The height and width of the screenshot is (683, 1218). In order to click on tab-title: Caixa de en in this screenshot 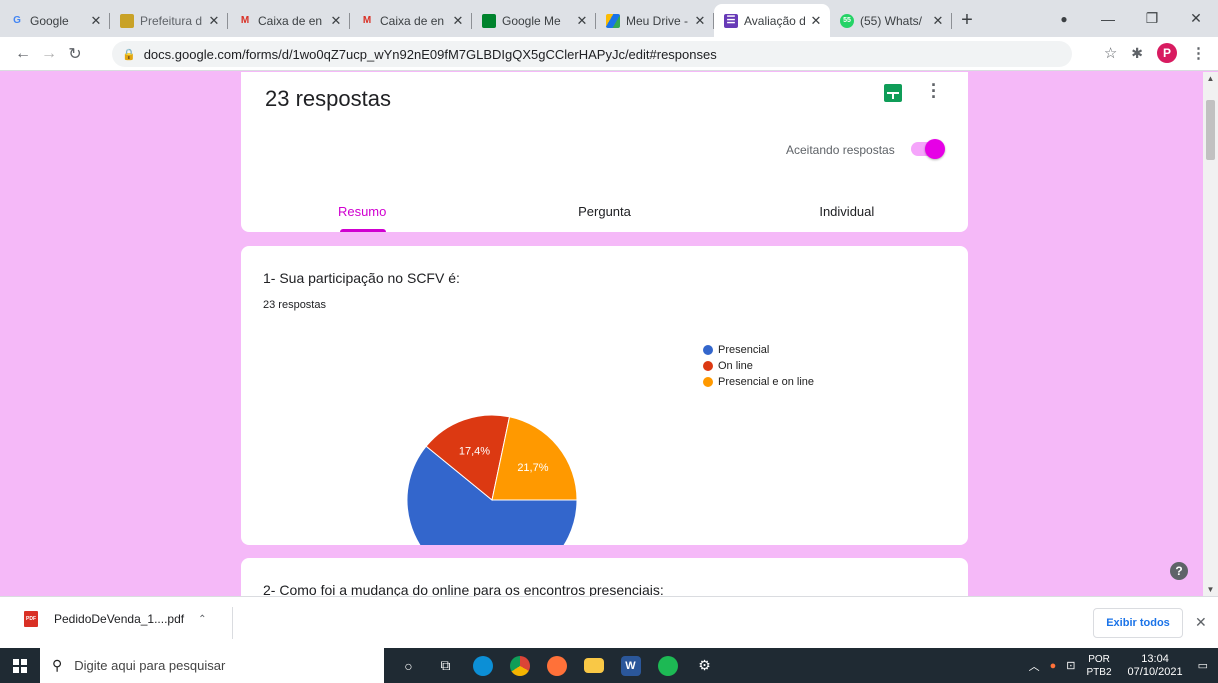, I will do `click(412, 20)`.